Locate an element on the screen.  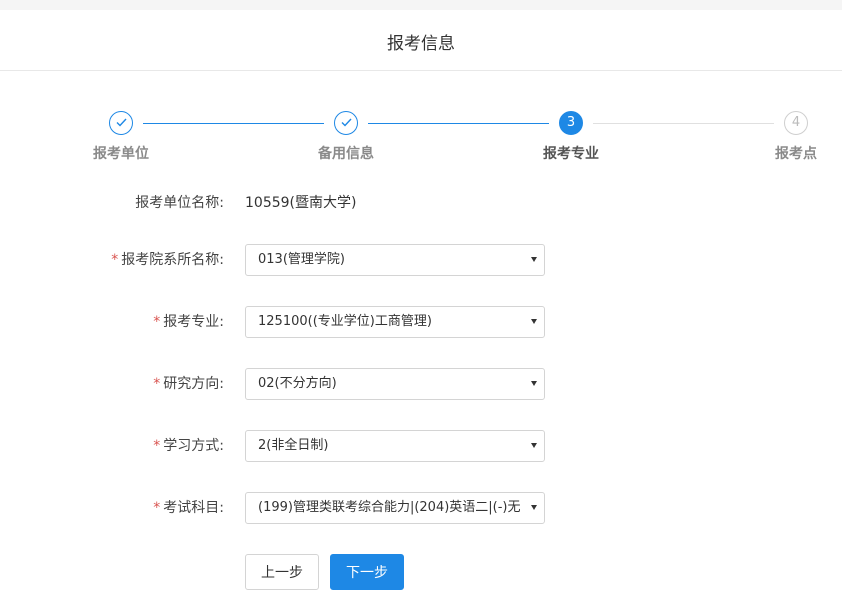
major-select: 125100((专业学位)工商管理) is located at coordinates (395, 322).